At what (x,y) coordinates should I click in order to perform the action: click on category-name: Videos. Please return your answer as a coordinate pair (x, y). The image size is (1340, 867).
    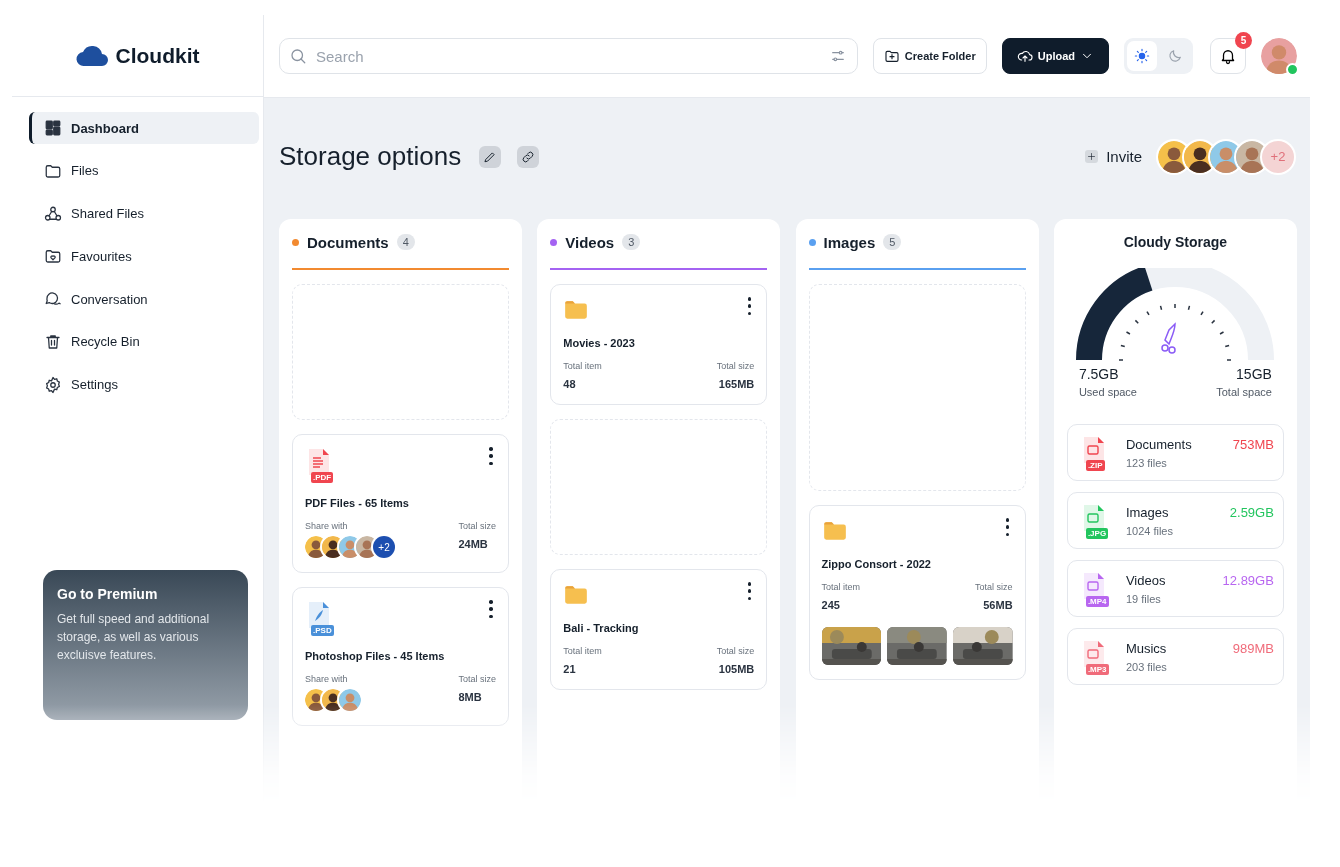
    Looking at the image, I should click on (1146, 580).